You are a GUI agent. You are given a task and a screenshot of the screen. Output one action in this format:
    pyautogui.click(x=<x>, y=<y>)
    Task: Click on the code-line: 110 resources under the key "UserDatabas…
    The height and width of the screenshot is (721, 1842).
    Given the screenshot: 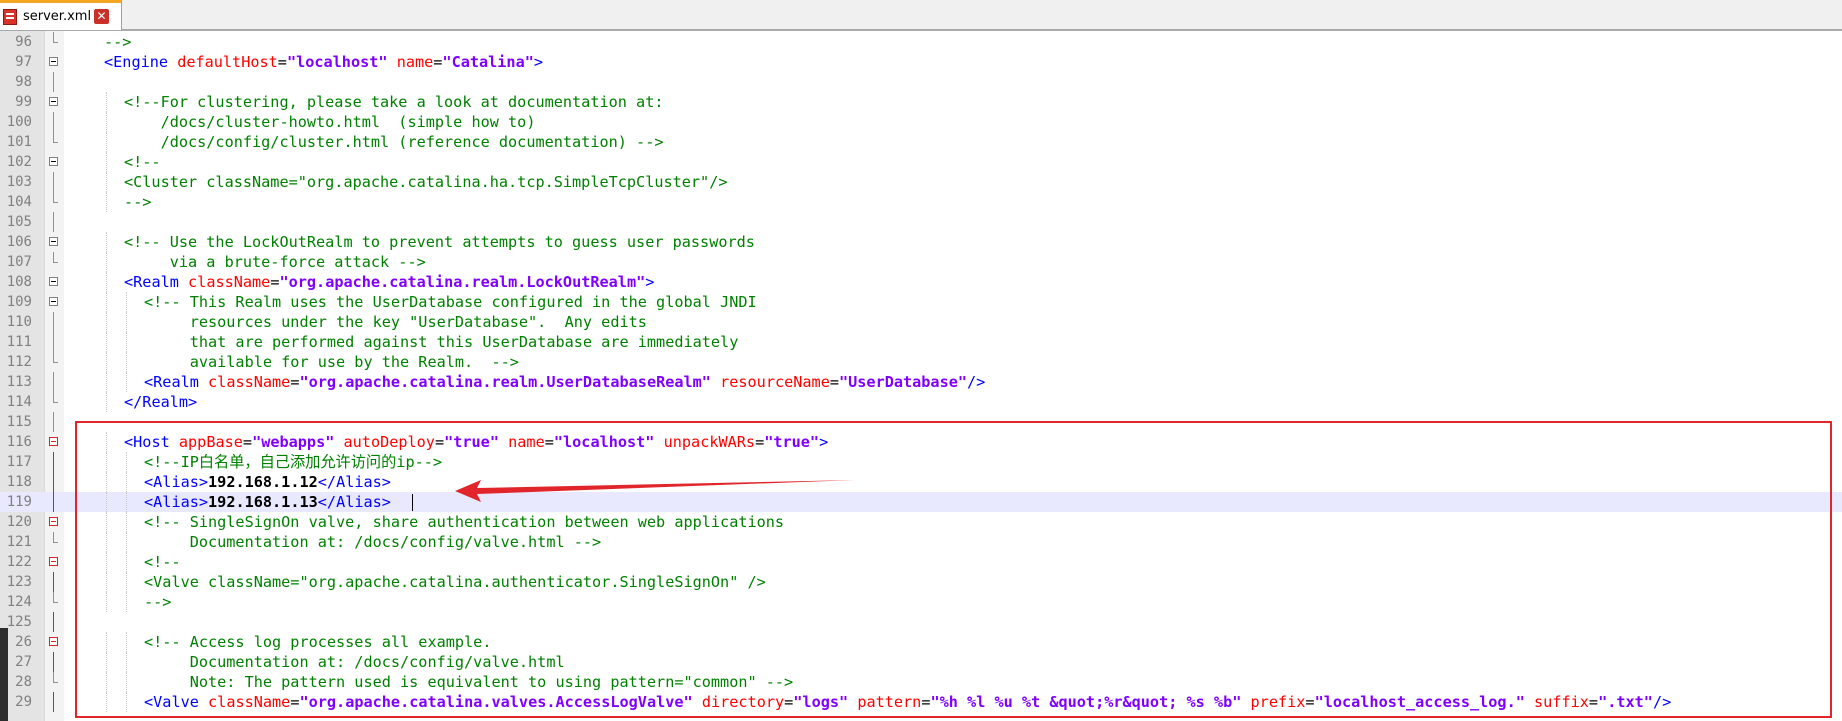 What is the action you would take?
    pyautogui.click(x=921, y=322)
    